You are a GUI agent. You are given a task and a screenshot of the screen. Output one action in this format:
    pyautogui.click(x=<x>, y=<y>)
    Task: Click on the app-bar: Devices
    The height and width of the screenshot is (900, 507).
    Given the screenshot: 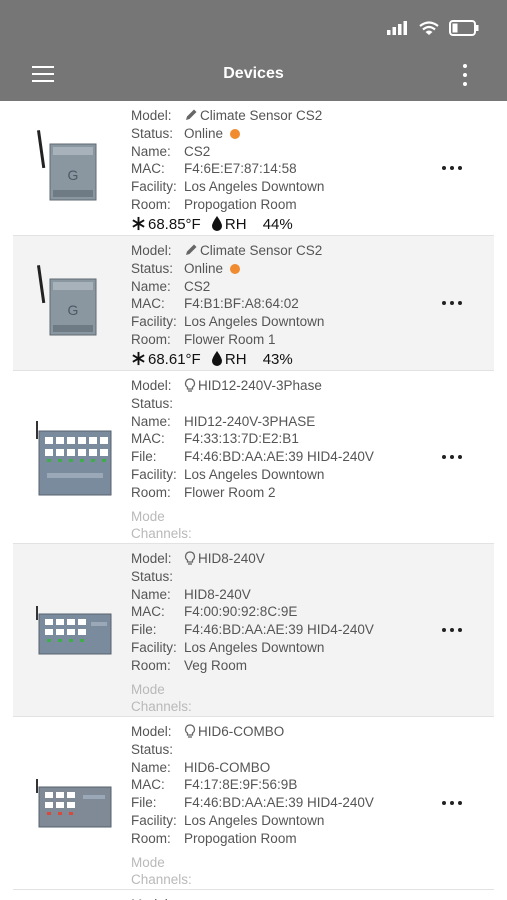 What is the action you would take?
    pyautogui.click(x=253, y=78)
    